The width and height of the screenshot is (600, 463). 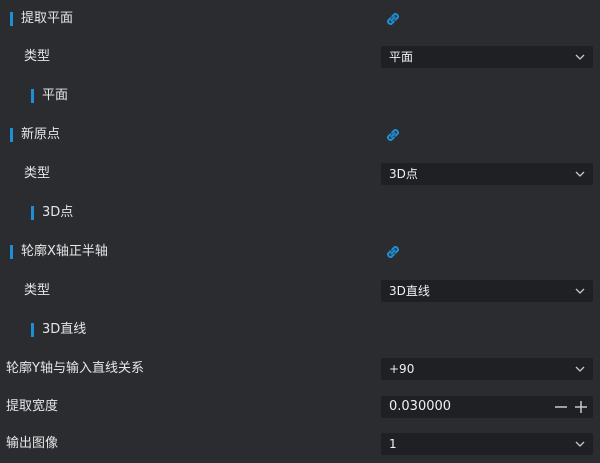 I want to click on output-image-select-value: 1, so click(x=393, y=444).